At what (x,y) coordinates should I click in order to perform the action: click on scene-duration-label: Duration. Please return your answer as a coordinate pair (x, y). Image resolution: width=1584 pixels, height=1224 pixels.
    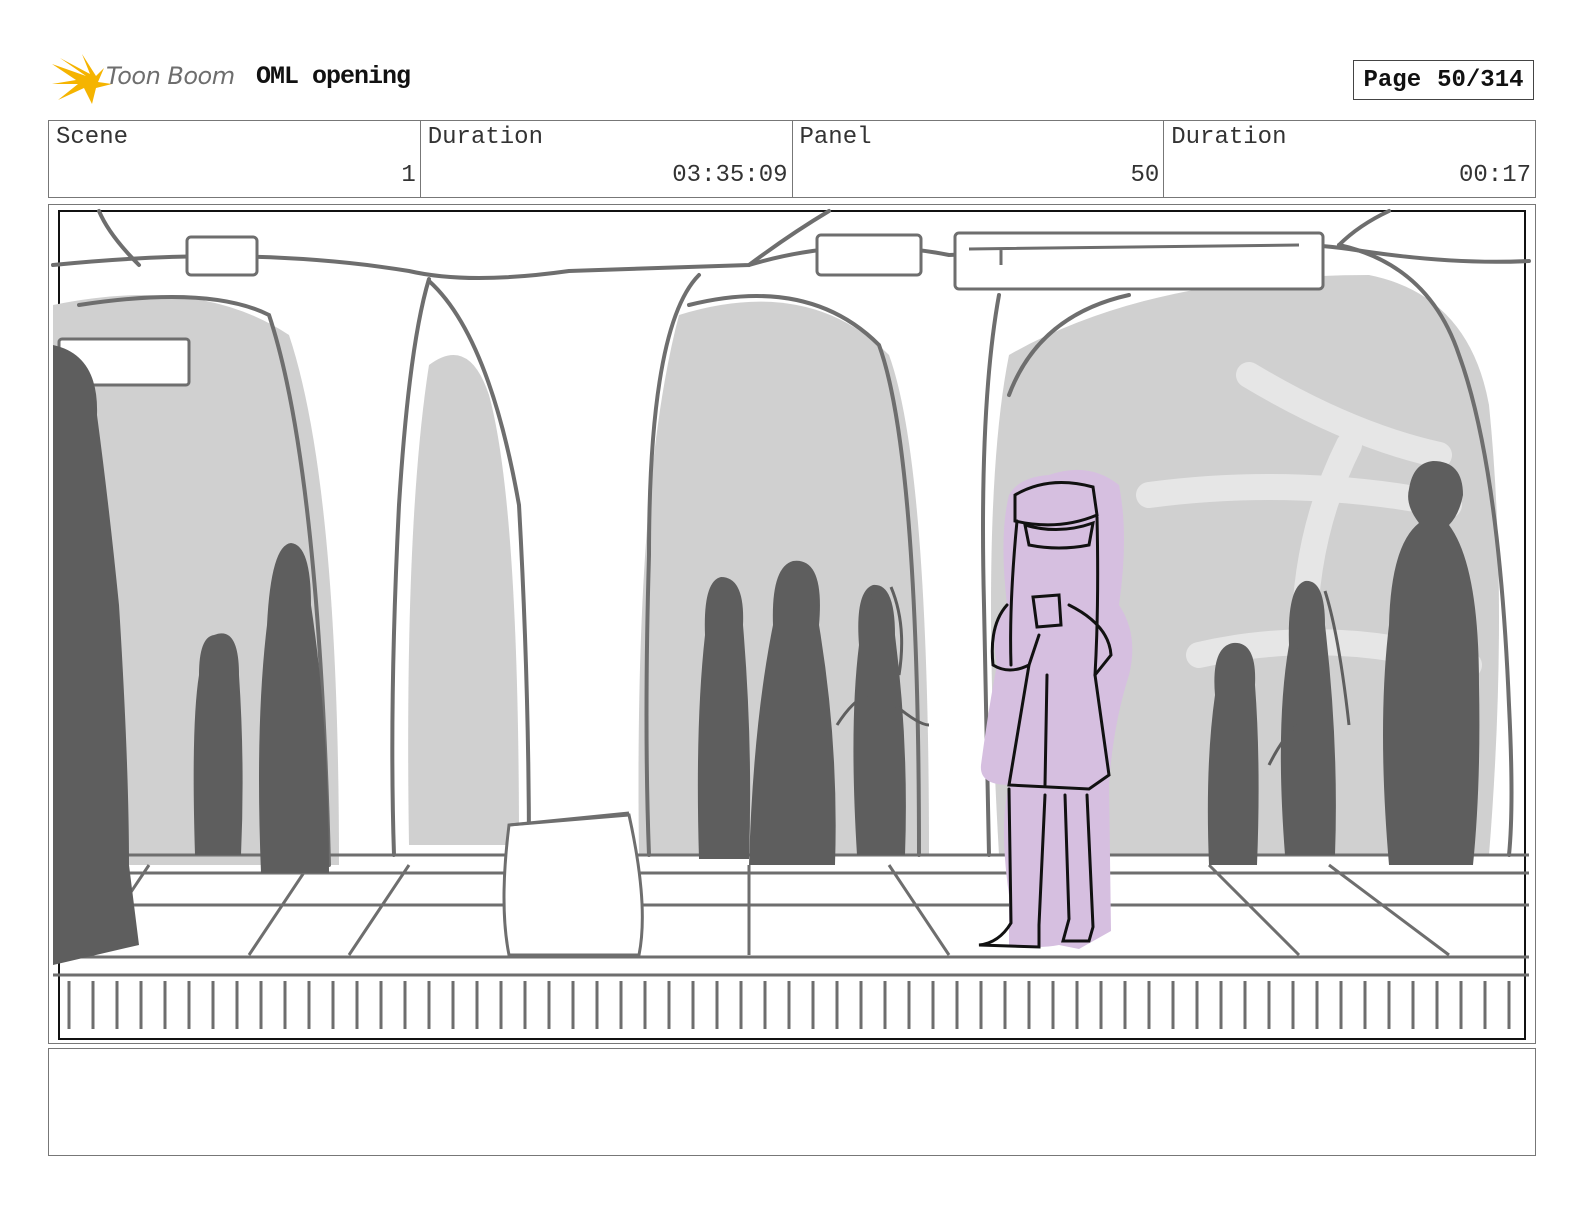
    Looking at the image, I should click on (485, 137).